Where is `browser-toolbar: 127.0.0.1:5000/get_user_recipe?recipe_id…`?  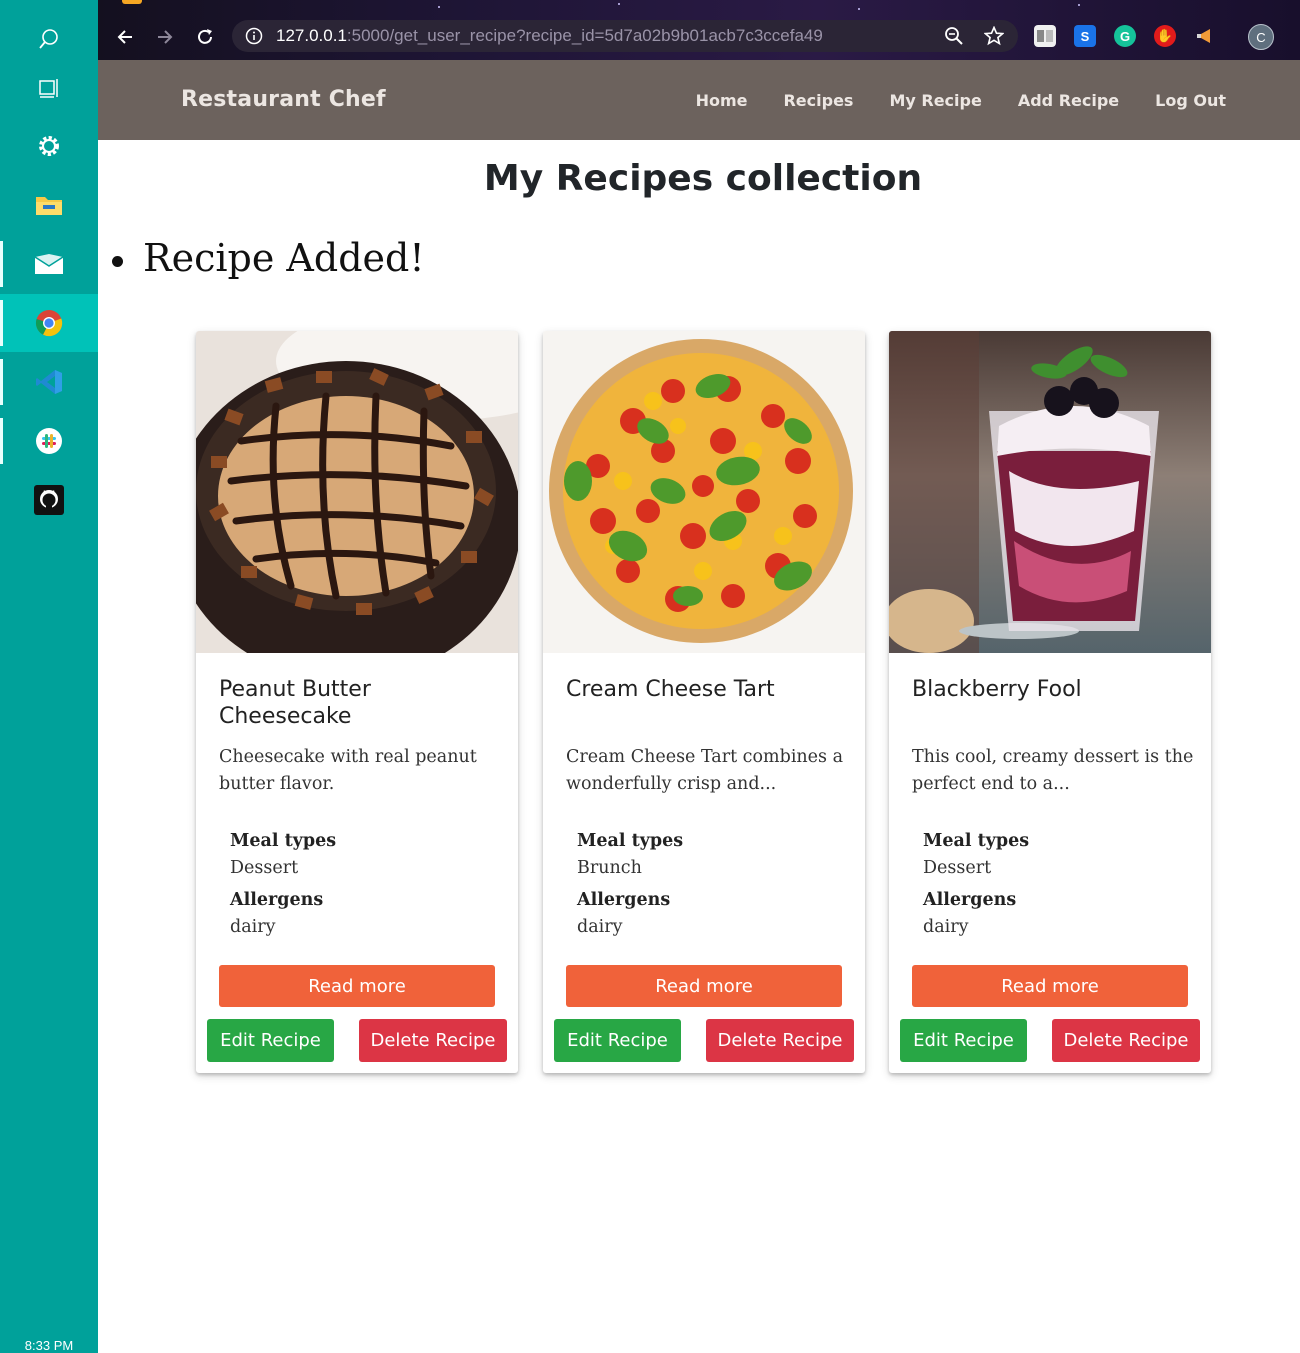 browser-toolbar: 127.0.0.1:5000/get_user_recipe?recipe_id… is located at coordinates (699, 37).